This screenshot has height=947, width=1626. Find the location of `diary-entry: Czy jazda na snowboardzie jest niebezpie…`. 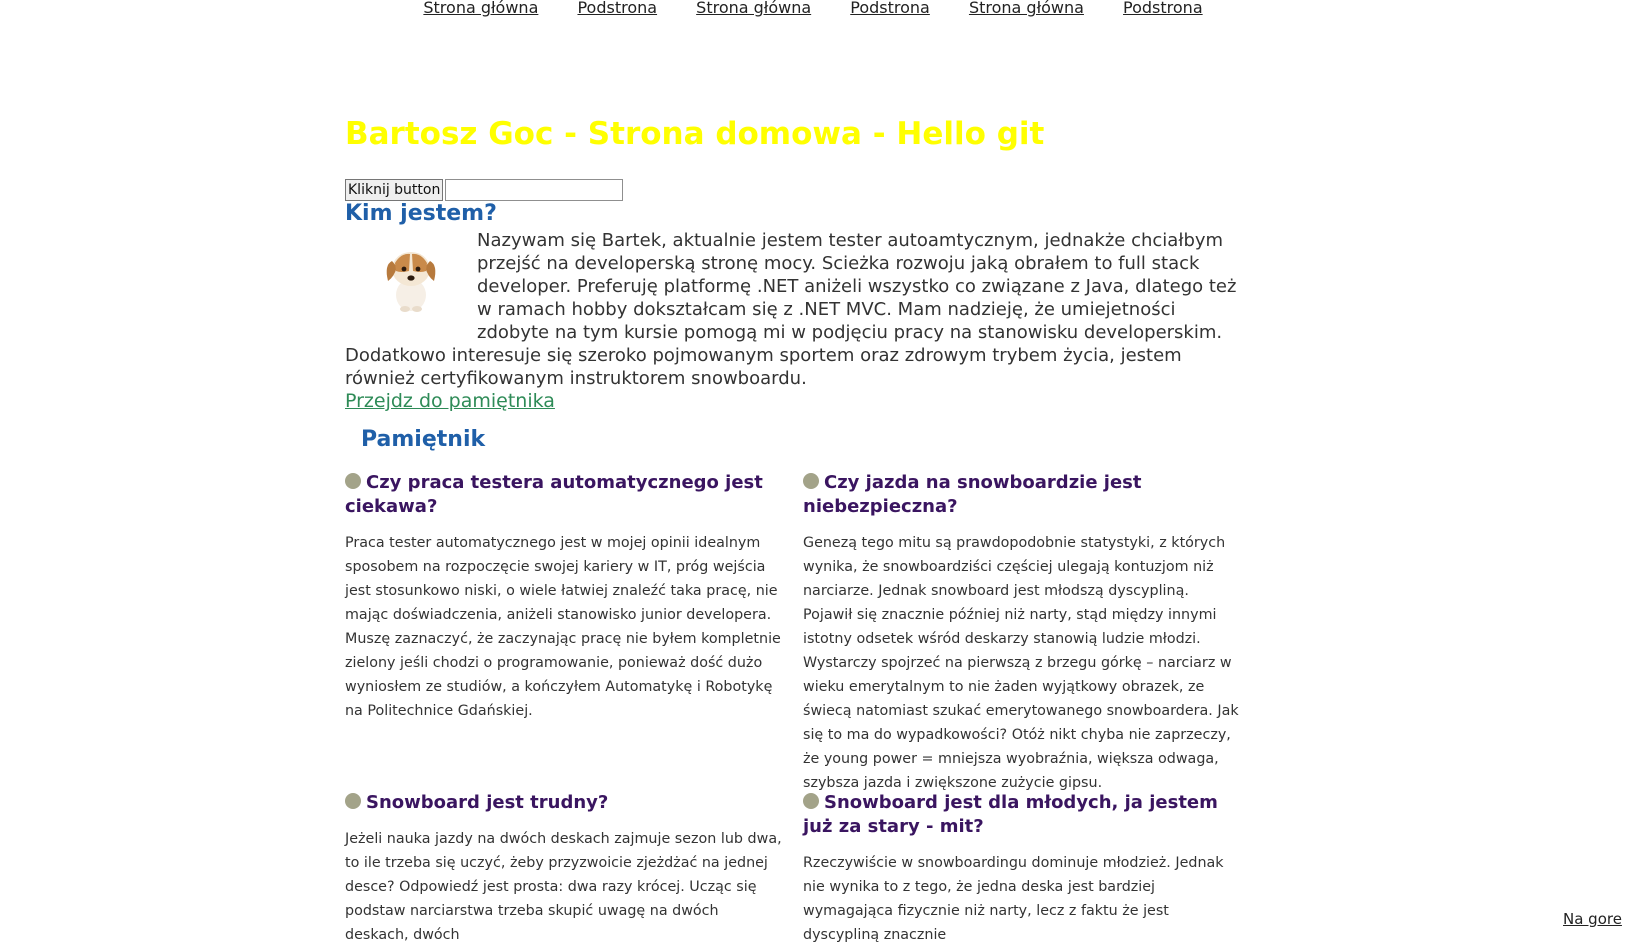

diary-entry: Czy jazda na snowboardzie jest niebezpie… is located at coordinates (1022, 633).